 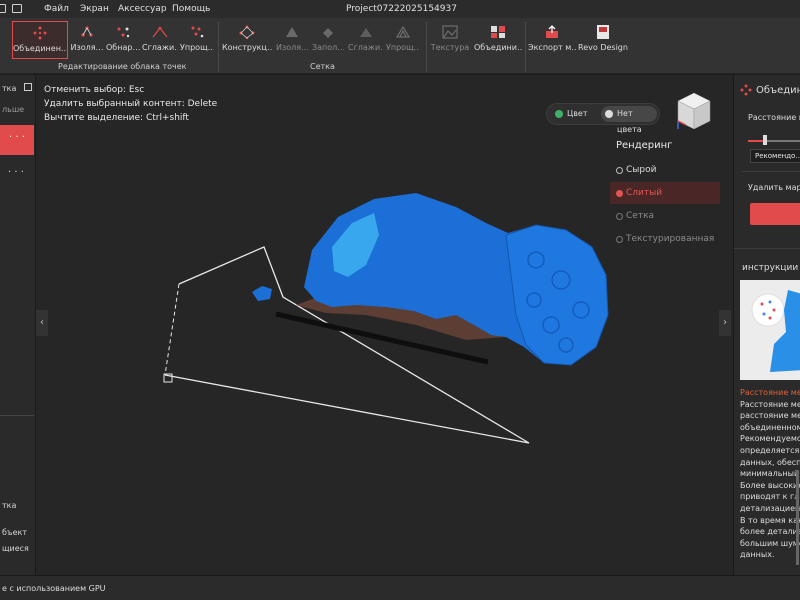 I want to click on render-textured-option: Текстурированная, so click(x=665, y=239).